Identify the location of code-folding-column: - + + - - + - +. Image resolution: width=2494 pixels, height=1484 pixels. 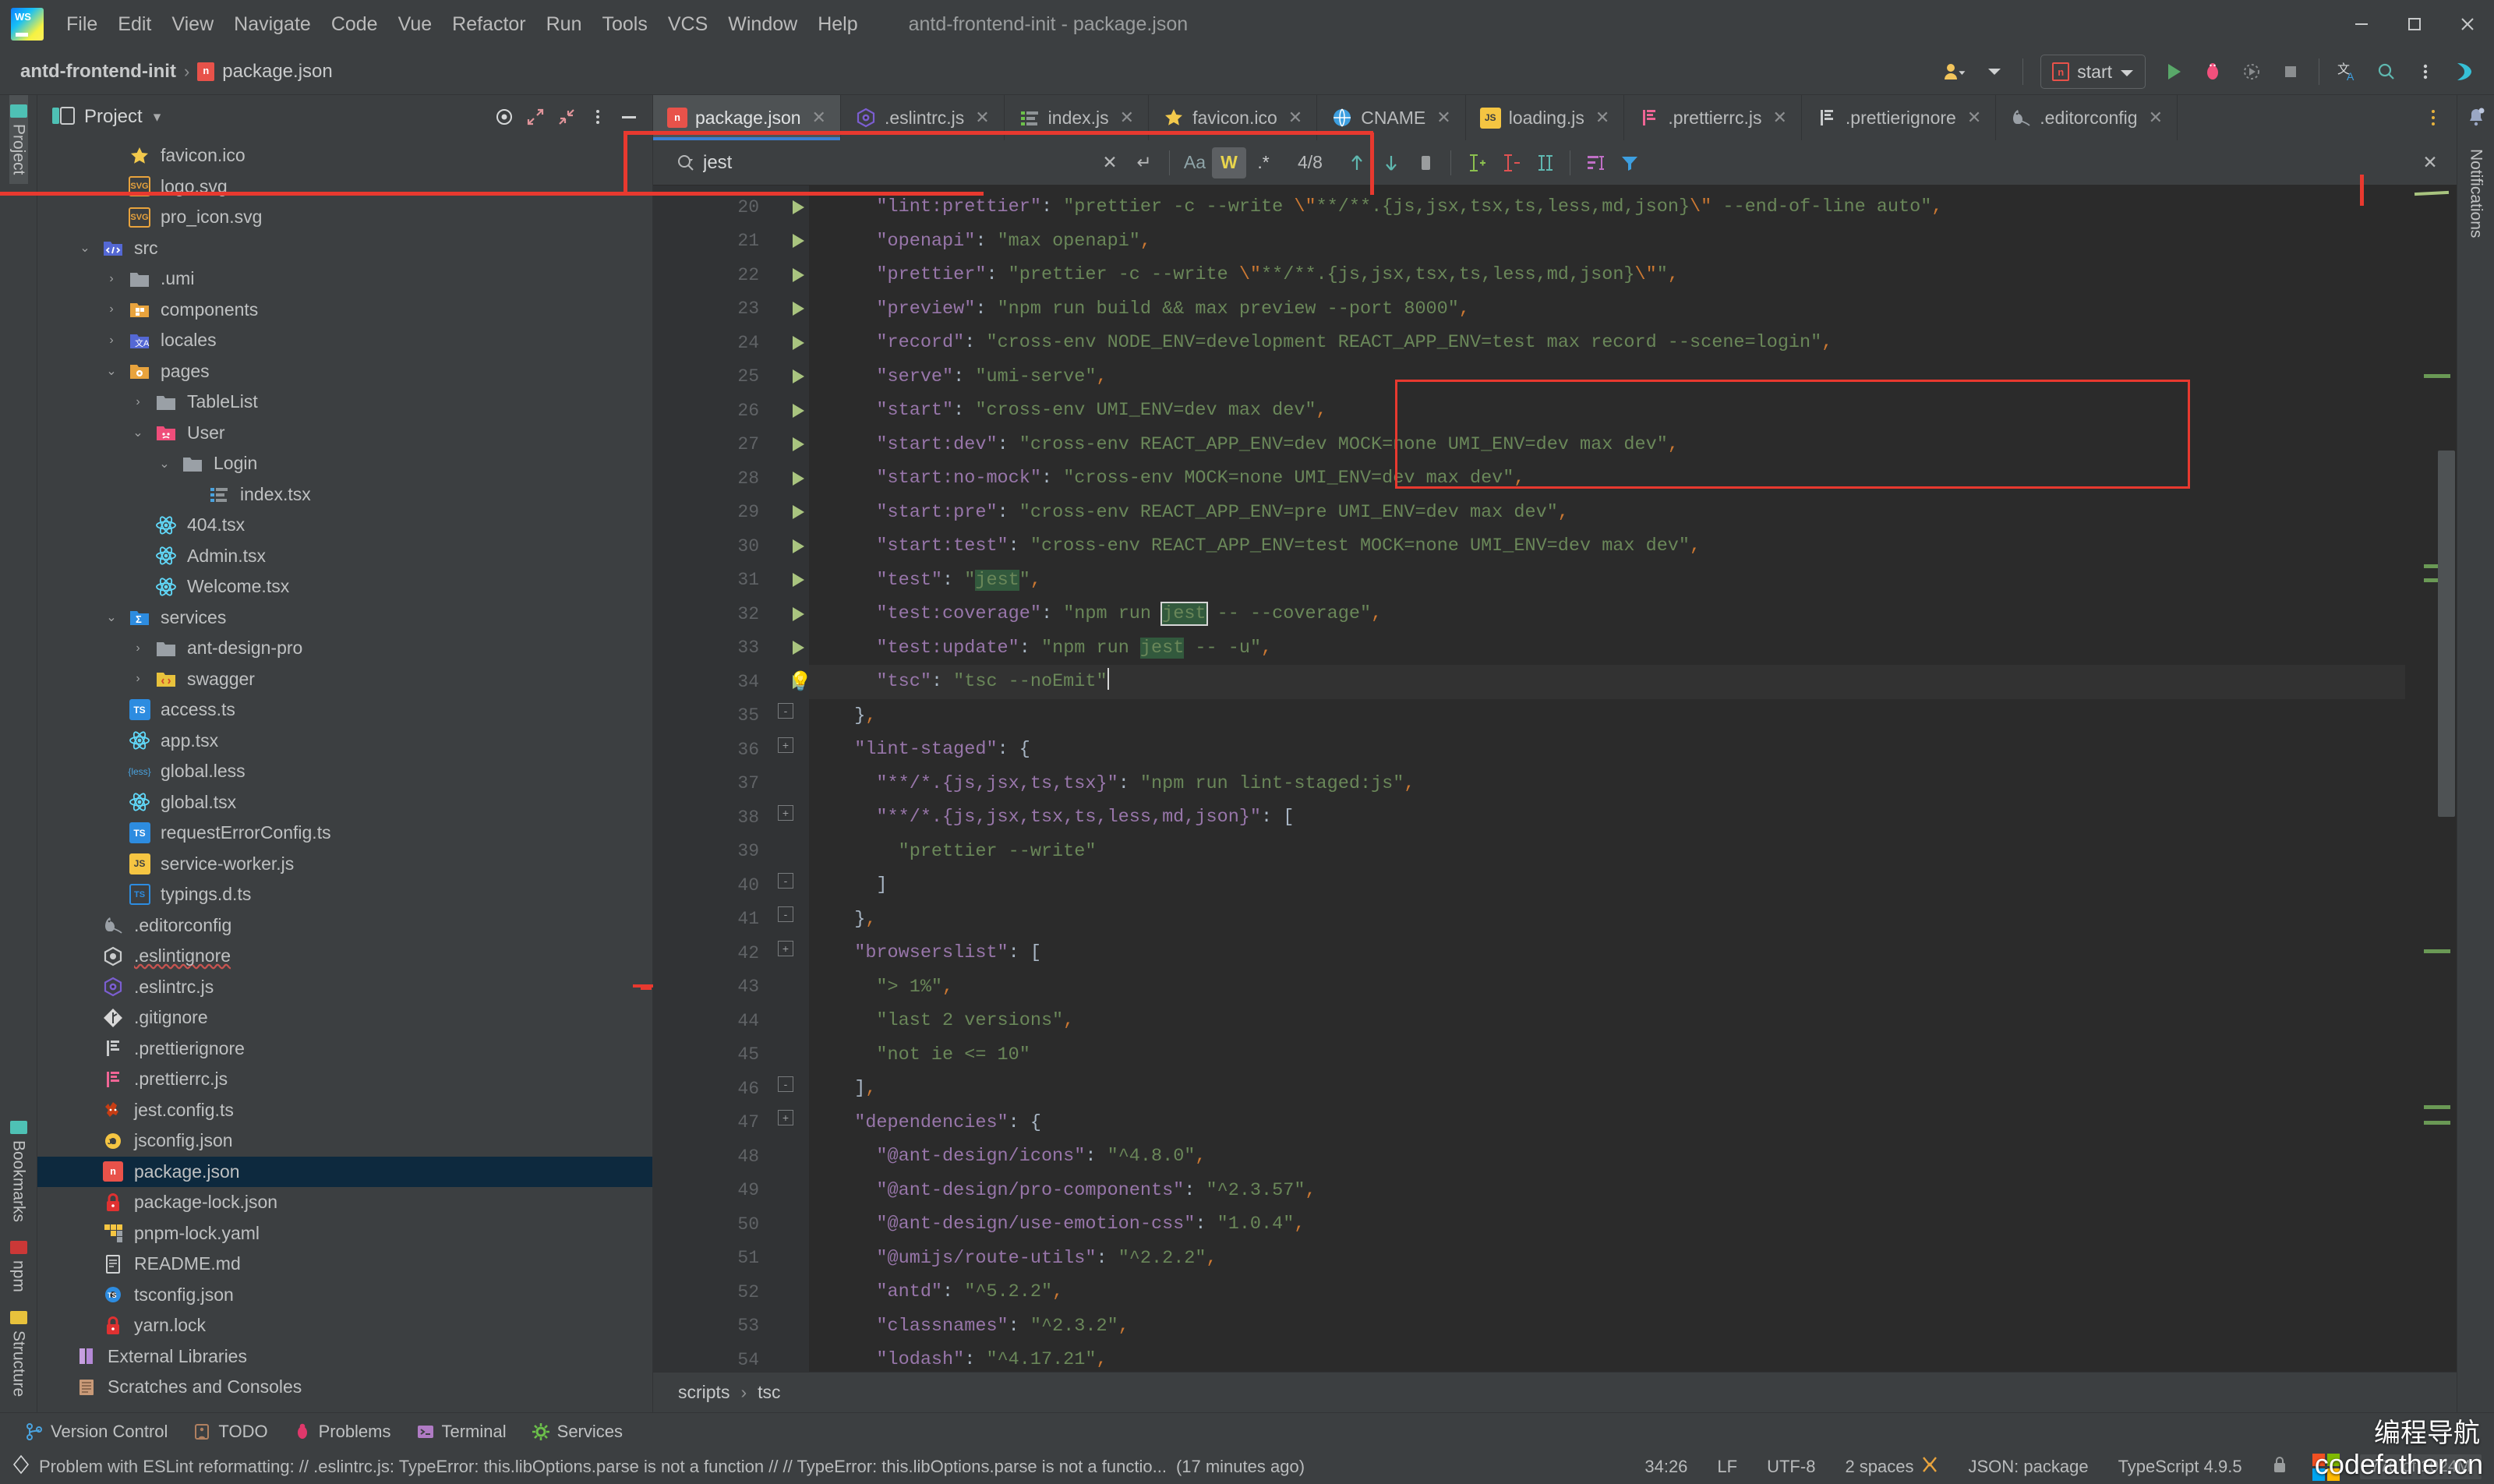
(788, 779).